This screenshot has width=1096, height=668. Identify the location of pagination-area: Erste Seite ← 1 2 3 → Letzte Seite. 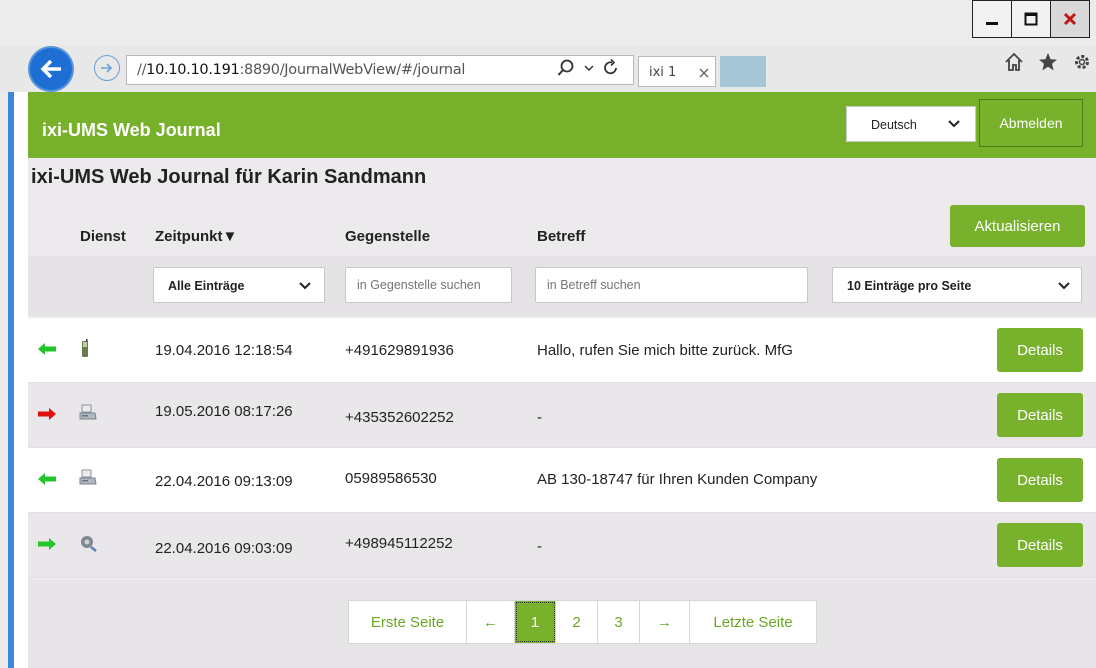
(562, 624).